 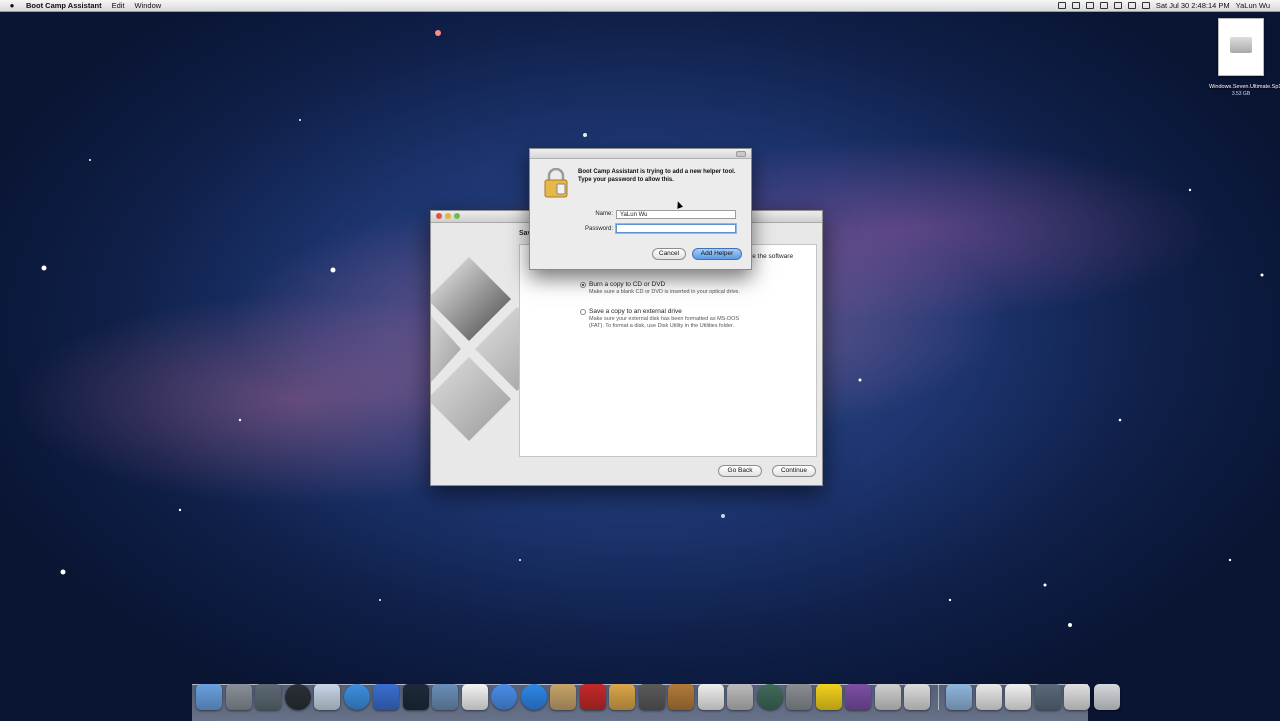 What do you see at coordinates (1145, 5) in the screenshot?
I see `flag-icon` at bounding box center [1145, 5].